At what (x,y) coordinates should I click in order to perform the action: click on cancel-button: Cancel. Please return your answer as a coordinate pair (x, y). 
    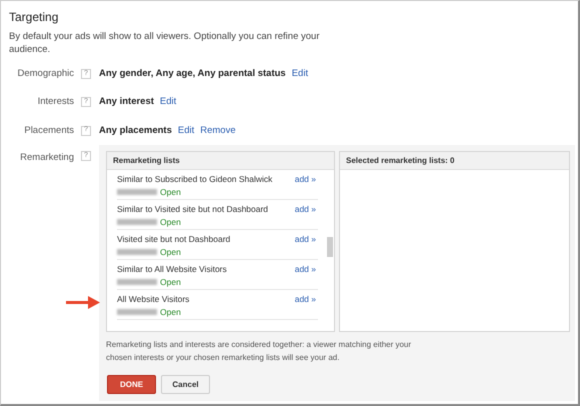
    Looking at the image, I should click on (185, 384).